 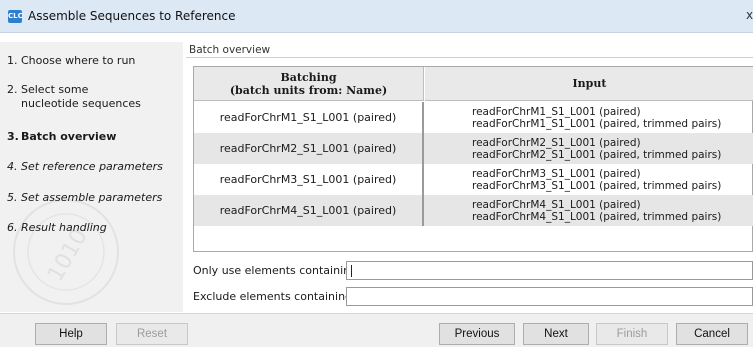 What do you see at coordinates (589, 84) in the screenshot?
I see `column-header-input: Input` at bounding box center [589, 84].